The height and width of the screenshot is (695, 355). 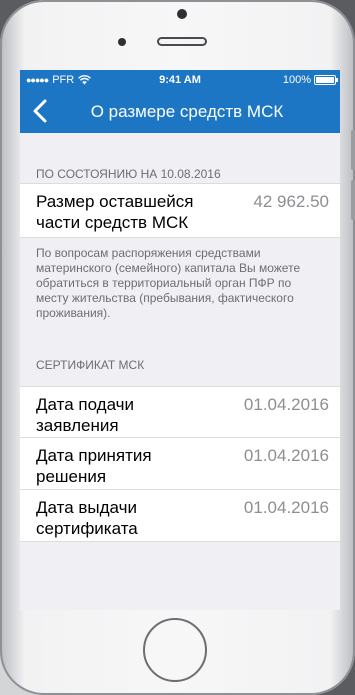 I want to click on label-line: сертификата, so click(x=87, y=528).